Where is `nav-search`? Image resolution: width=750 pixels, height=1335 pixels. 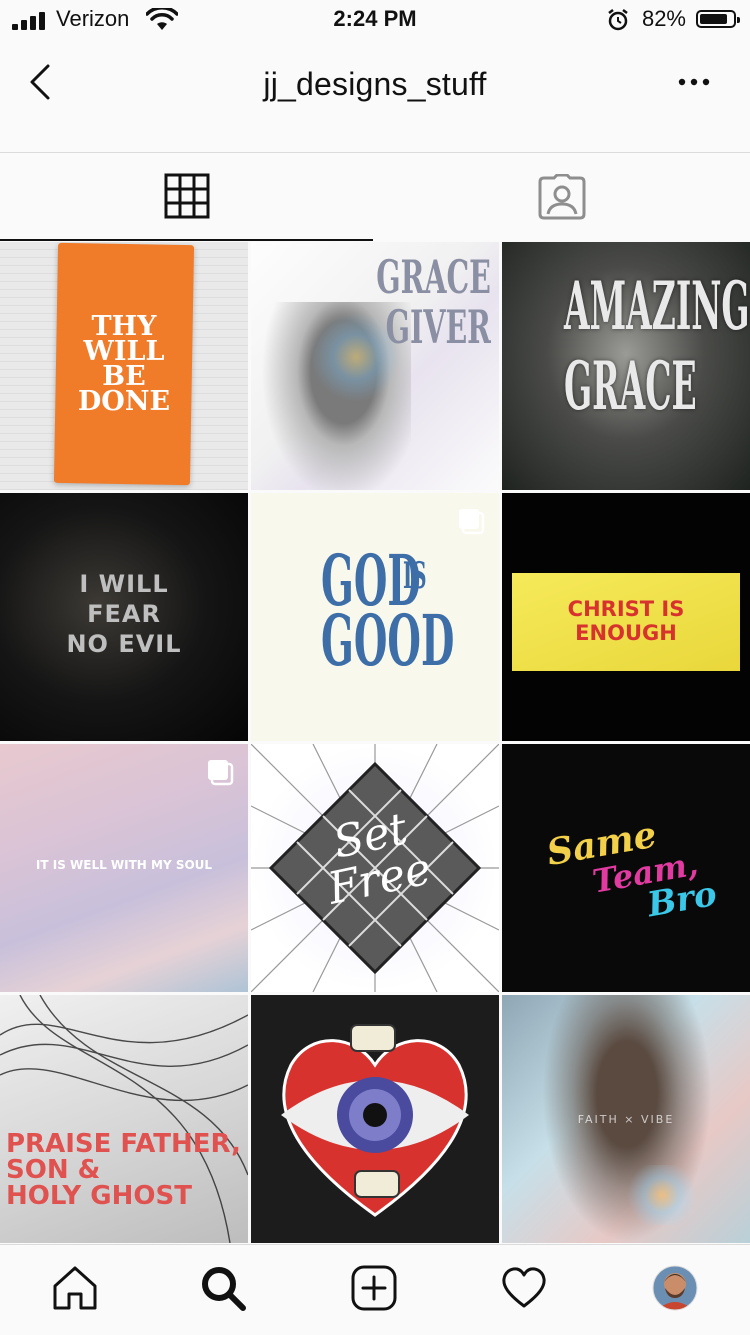 nav-search is located at coordinates (223, 1288).